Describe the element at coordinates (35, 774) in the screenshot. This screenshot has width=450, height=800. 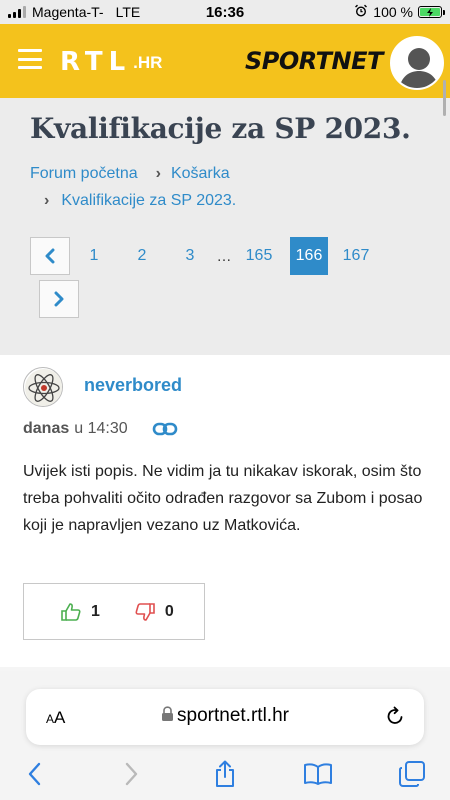
I see `back-icon` at that location.